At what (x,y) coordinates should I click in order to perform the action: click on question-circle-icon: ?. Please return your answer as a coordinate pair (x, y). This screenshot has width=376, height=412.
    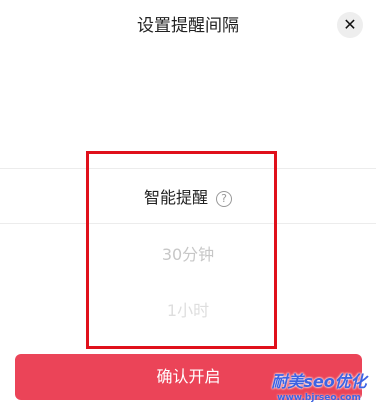
    Looking at the image, I should click on (224, 199).